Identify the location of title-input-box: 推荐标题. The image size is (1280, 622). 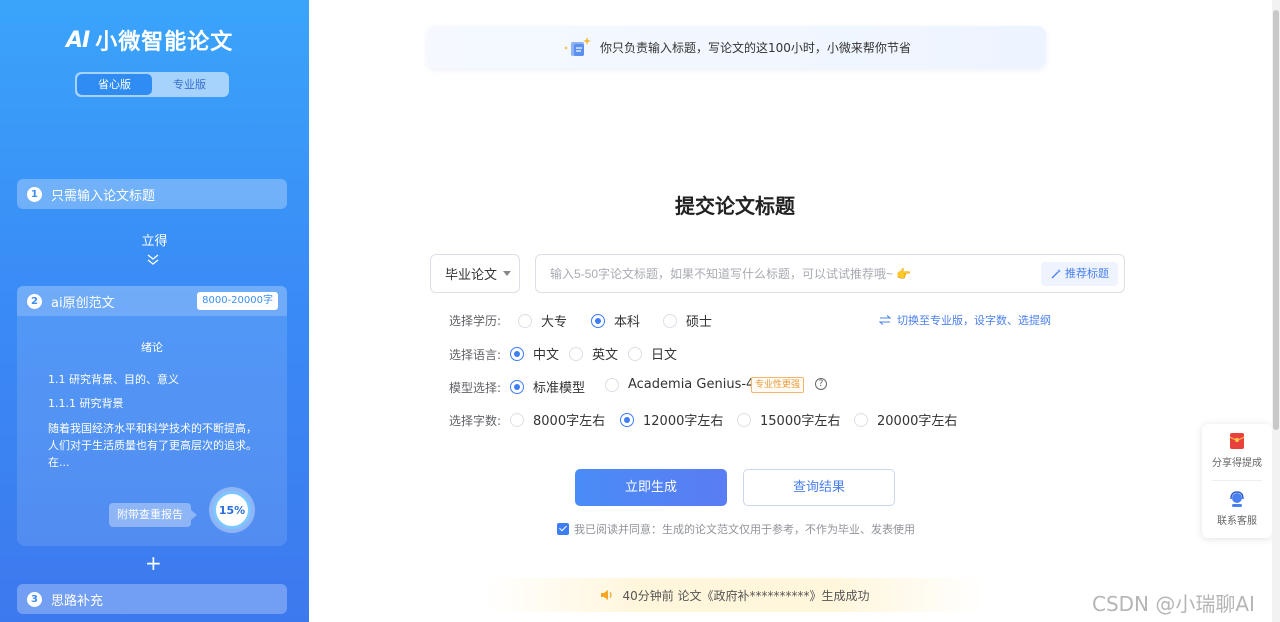
(830, 273).